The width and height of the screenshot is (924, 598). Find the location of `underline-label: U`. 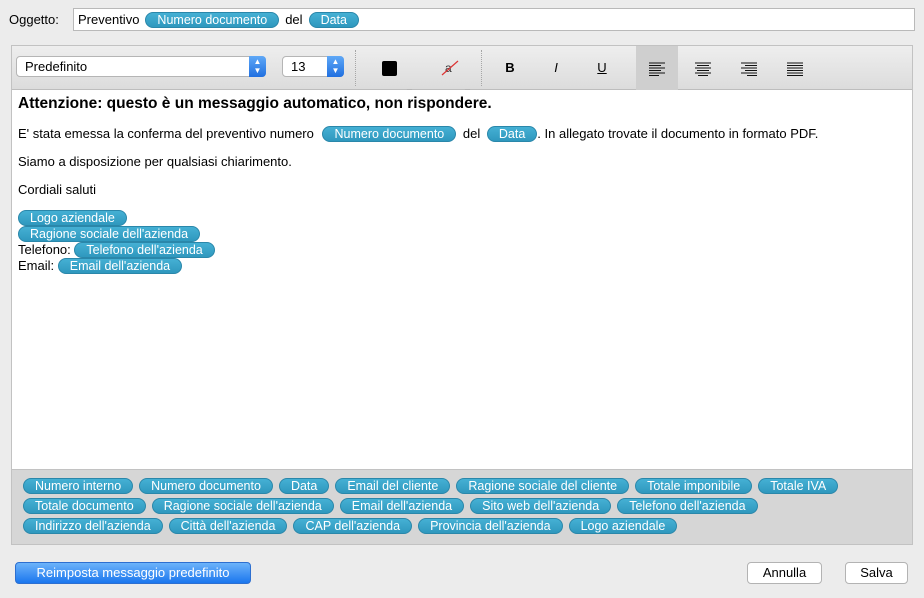

underline-label: U is located at coordinates (602, 67).